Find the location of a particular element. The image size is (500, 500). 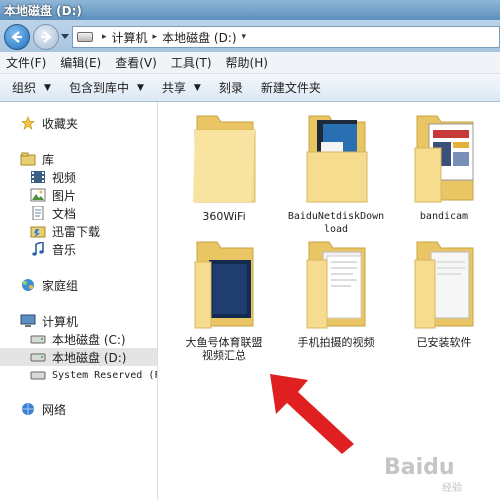

sidebar-label: 本地磁盘 (D:) is located at coordinates (89, 357).